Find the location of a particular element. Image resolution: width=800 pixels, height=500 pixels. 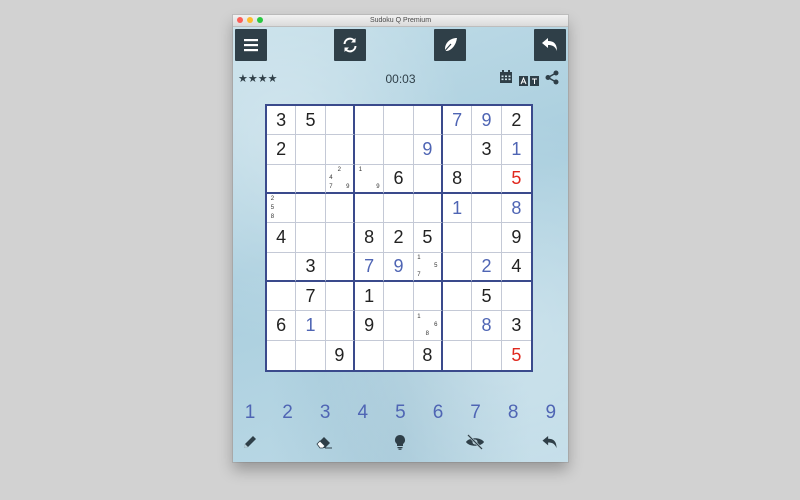

numpad-digit-4: 4 is located at coordinates (363, 413).